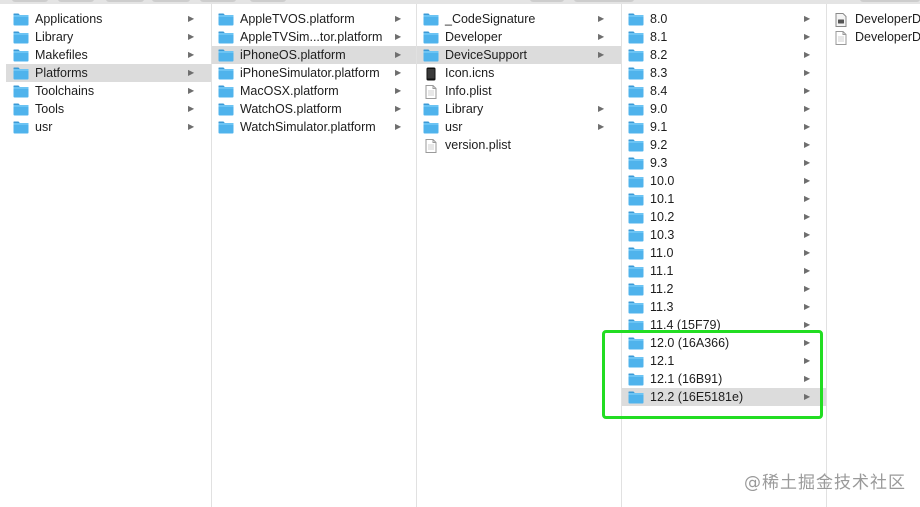 The width and height of the screenshot is (920, 507). What do you see at coordinates (724, 361) in the screenshot?
I see `list-item: 12.1 ▶` at bounding box center [724, 361].